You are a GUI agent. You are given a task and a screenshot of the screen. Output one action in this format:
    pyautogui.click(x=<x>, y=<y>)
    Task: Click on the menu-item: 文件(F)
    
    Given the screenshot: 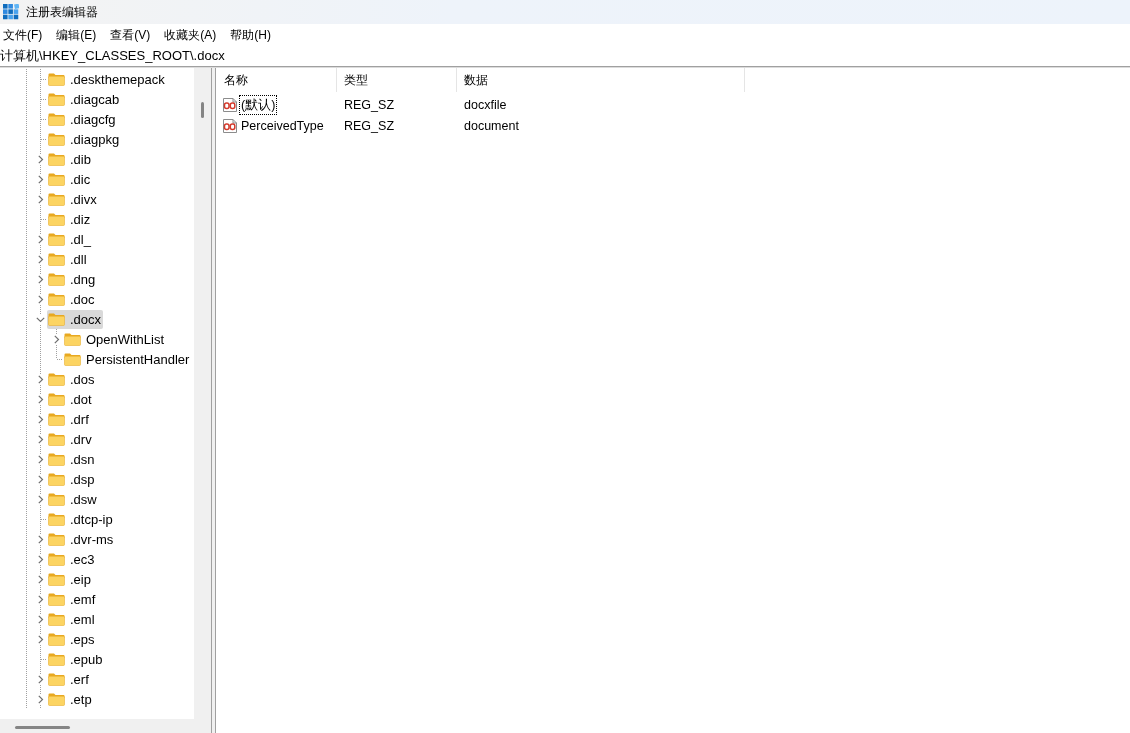 What is the action you would take?
    pyautogui.click(x=25, y=35)
    